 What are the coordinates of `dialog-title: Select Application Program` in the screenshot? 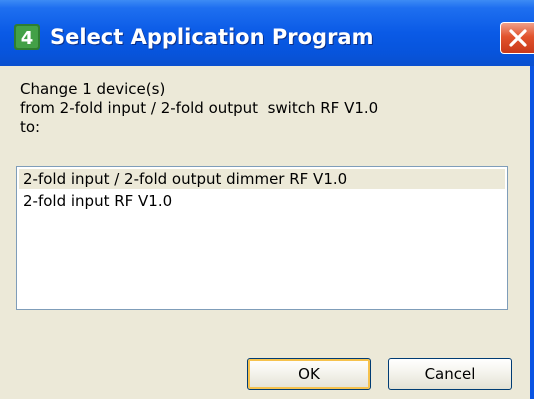 It's located at (212, 37).